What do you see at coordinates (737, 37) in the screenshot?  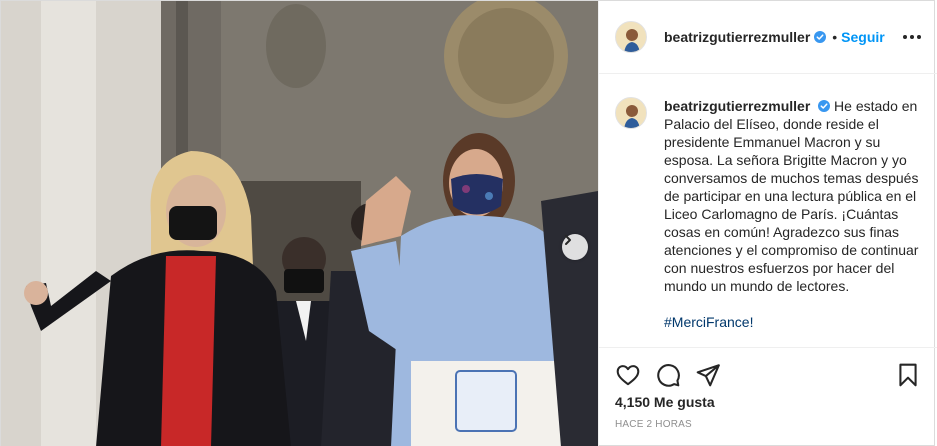 I see `username: beatrizgutierrezmuller` at bounding box center [737, 37].